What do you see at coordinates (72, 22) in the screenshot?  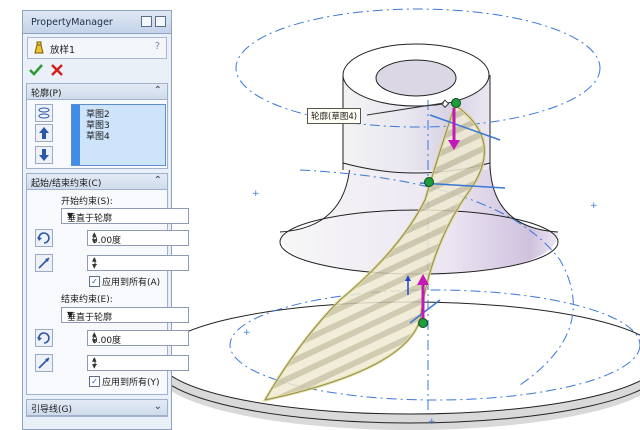 I see `panel-title: PropertyManager` at bounding box center [72, 22].